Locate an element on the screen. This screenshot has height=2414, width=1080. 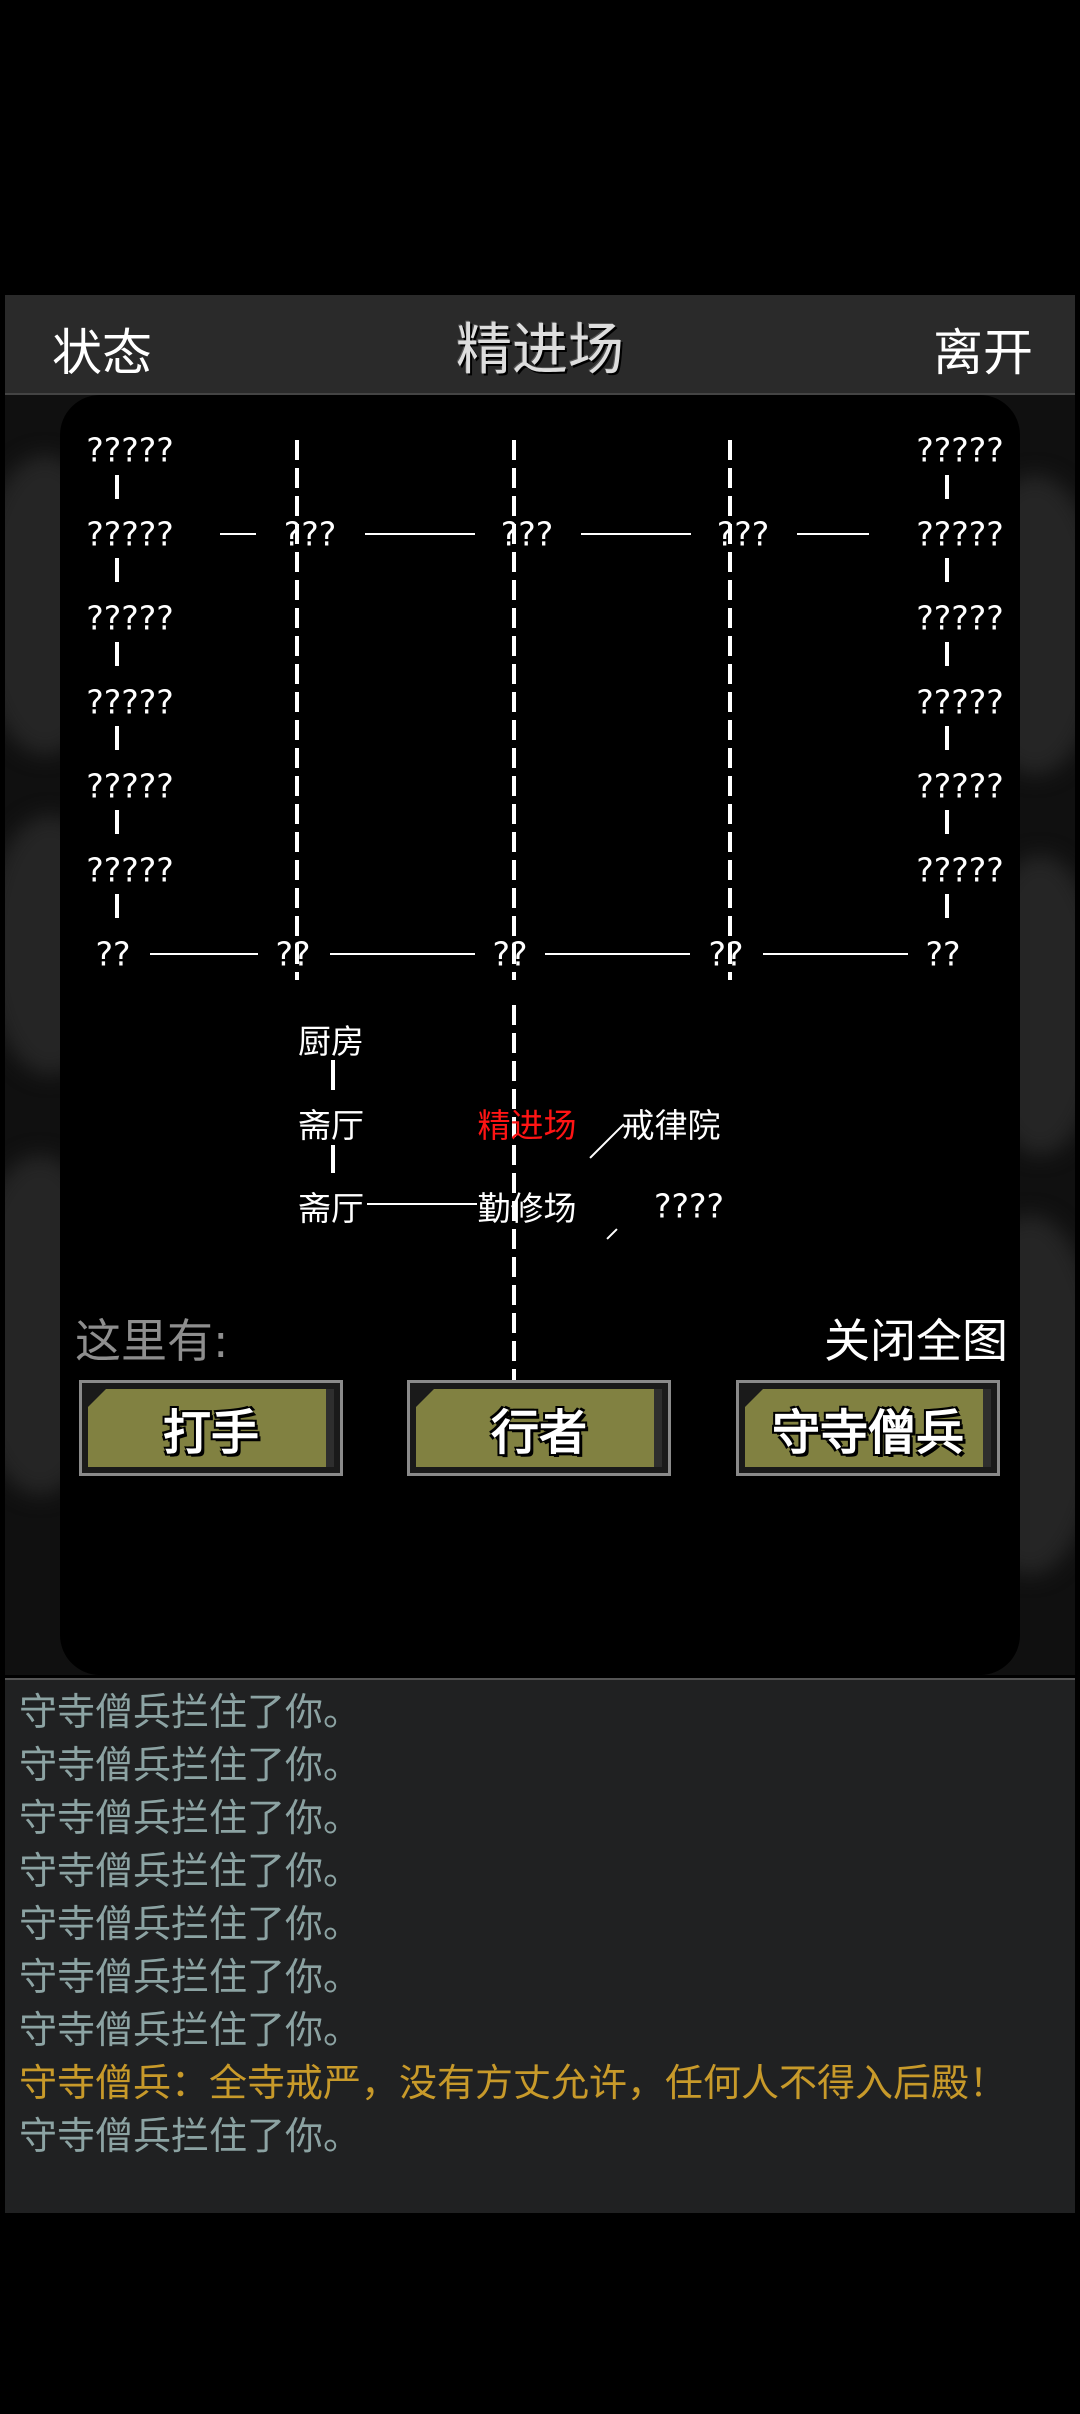
npc-label: 打手 is located at coordinates (211, 1428).